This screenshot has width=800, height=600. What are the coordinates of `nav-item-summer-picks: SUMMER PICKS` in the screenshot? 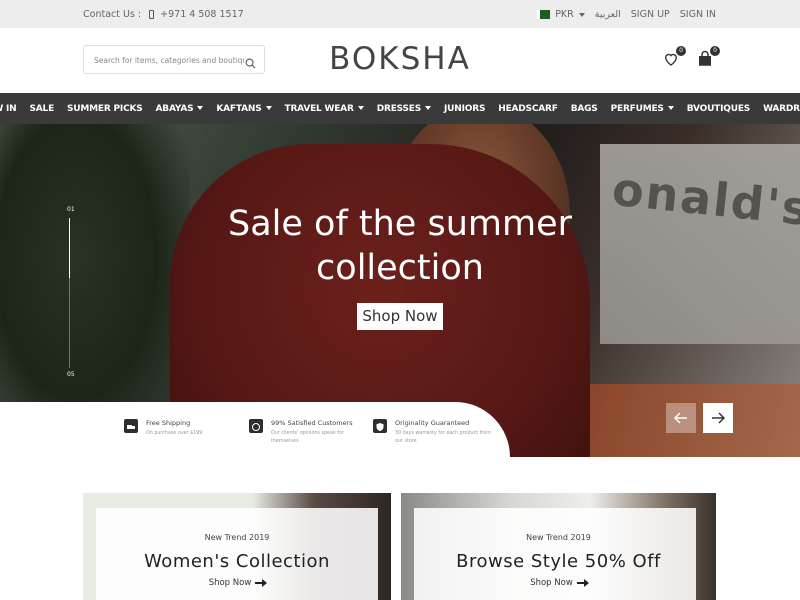 It's located at (105, 109).